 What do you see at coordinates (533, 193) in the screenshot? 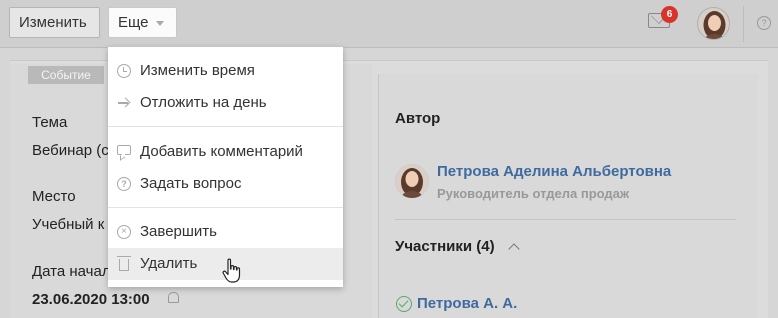
I see `author-role: Руководитель отдела продаж` at bounding box center [533, 193].